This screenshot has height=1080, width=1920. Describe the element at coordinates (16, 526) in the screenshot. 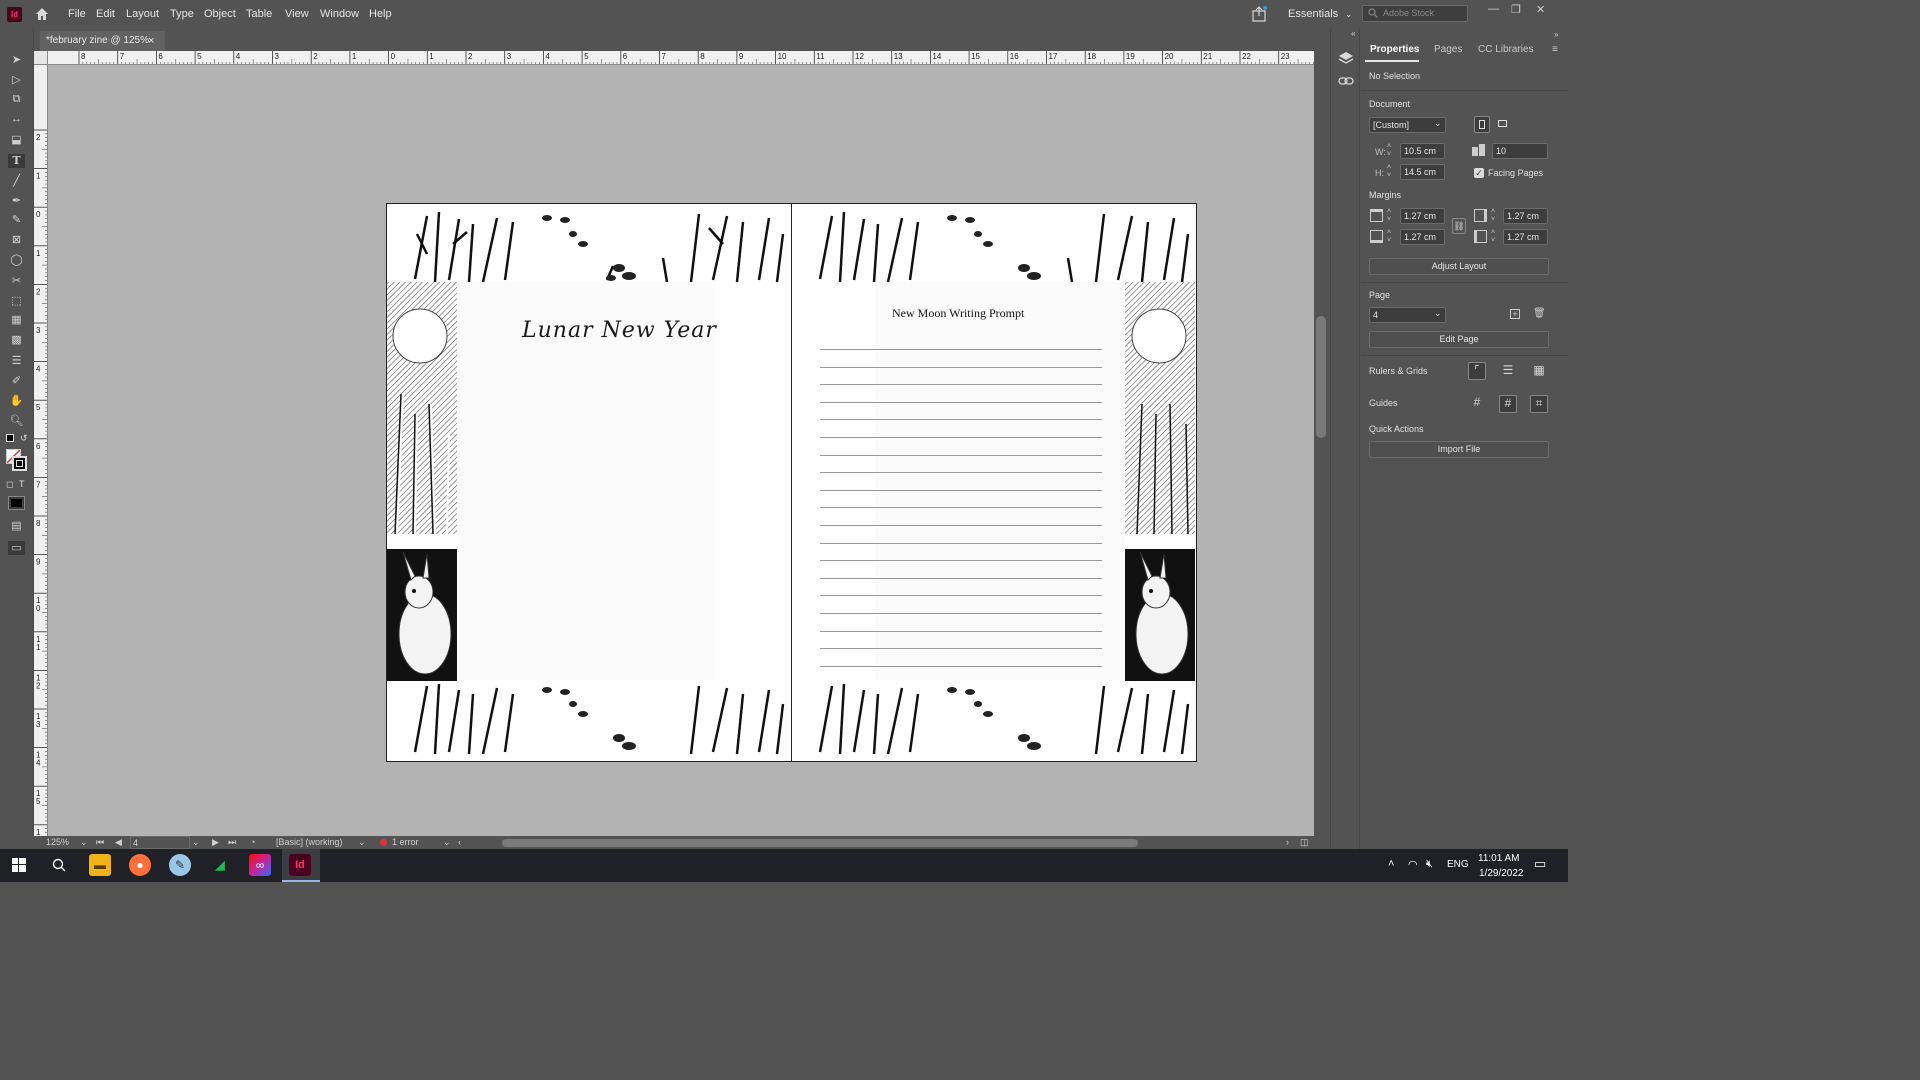

I see `view-mode-icon: ▤` at that location.